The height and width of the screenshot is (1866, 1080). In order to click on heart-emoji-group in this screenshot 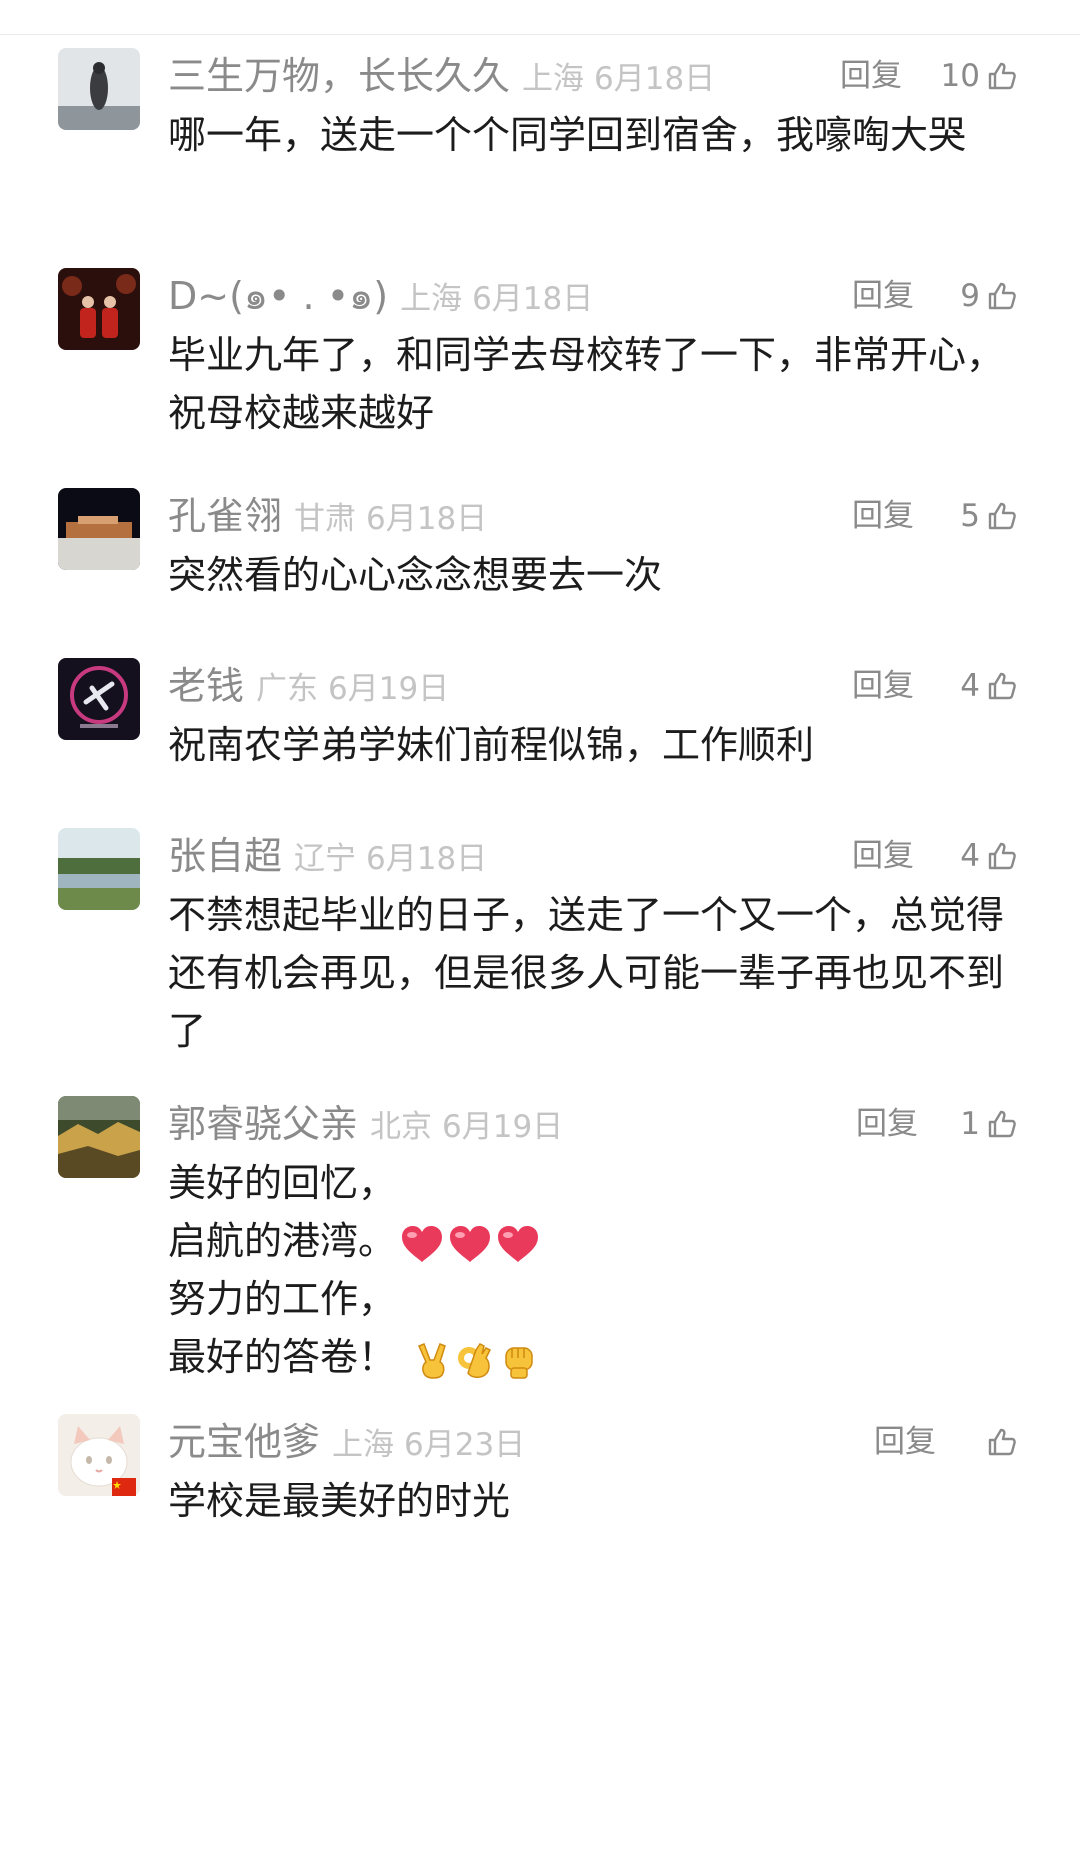, I will do `click(470, 1244)`.